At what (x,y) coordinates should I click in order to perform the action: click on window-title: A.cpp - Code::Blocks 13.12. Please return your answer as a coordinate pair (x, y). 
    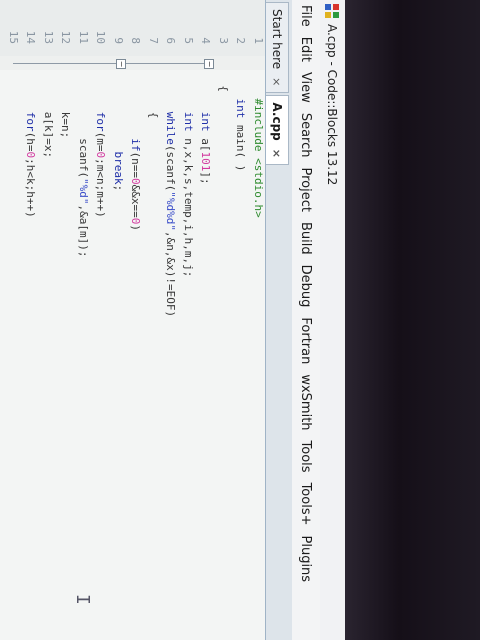
    Looking at the image, I should click on (332, 105).